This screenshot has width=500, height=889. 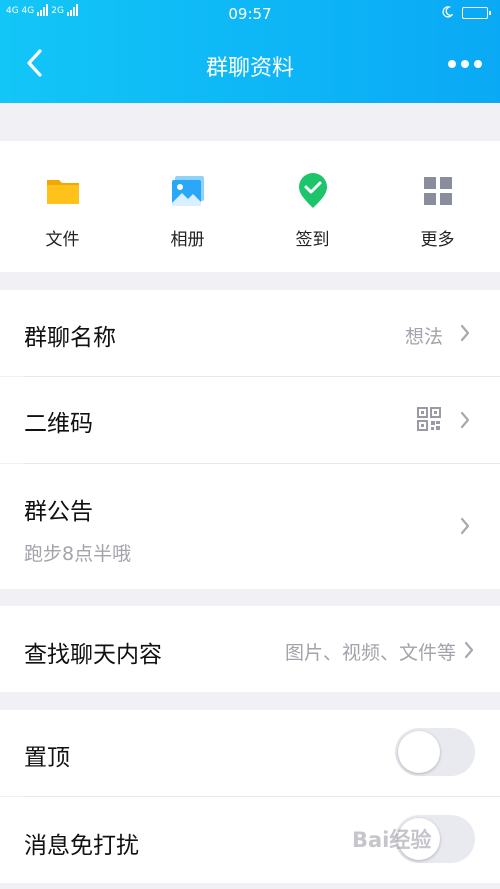 What do you see at coordinates (249, 68) in the screenshot?
I see `page-title: 群聊资料` at bounding box center [249, 68].